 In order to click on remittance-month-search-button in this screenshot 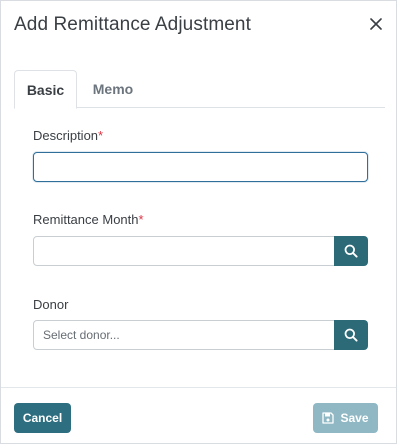, I will do `click(351, 251)`.